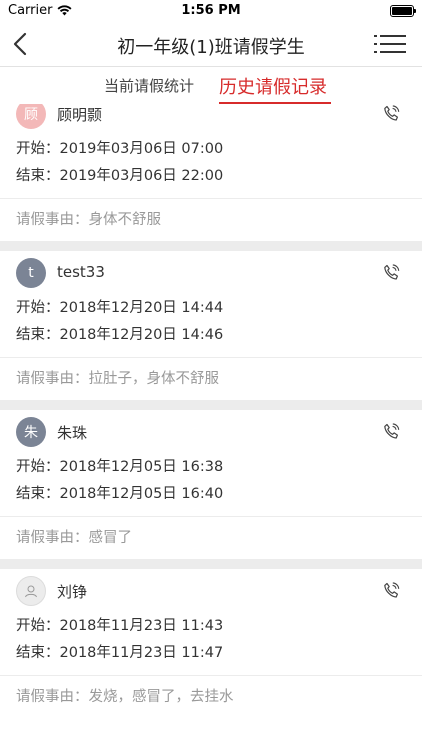 The width and height of the screenshot is (422, 750). I want to click on status-time: 1:56 PM, so click(211, 10).